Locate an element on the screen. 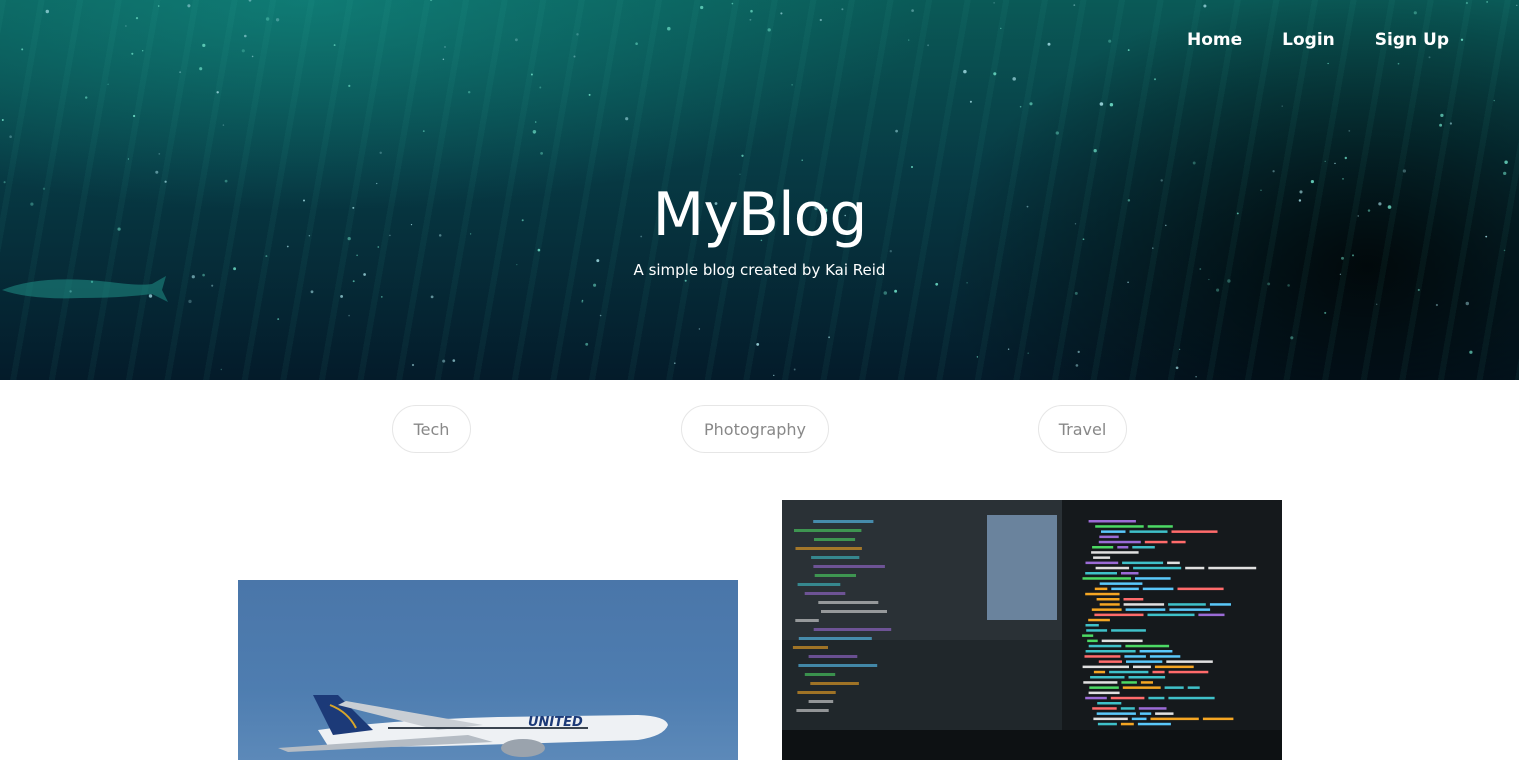  category-photography-button: Photography is located at coordinates (755, 429).